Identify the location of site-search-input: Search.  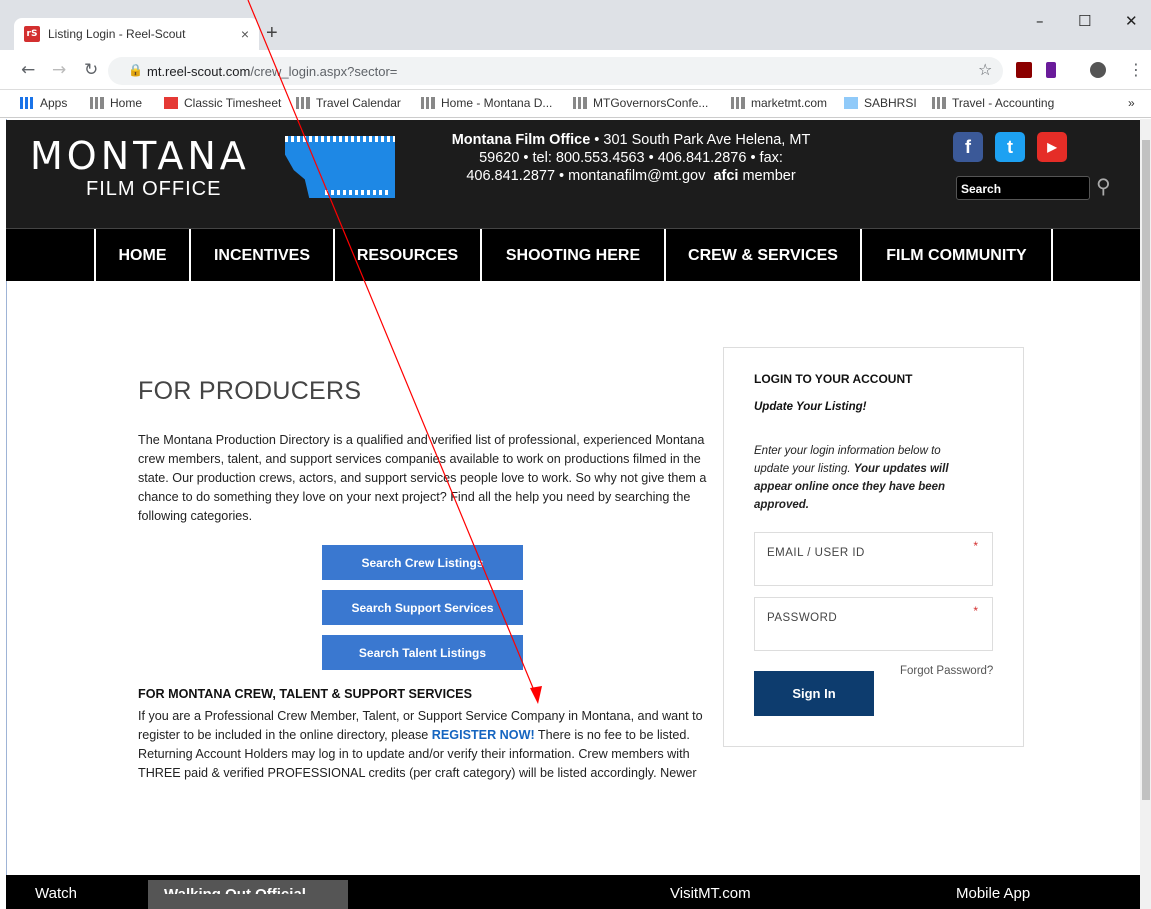
(1023, 188).